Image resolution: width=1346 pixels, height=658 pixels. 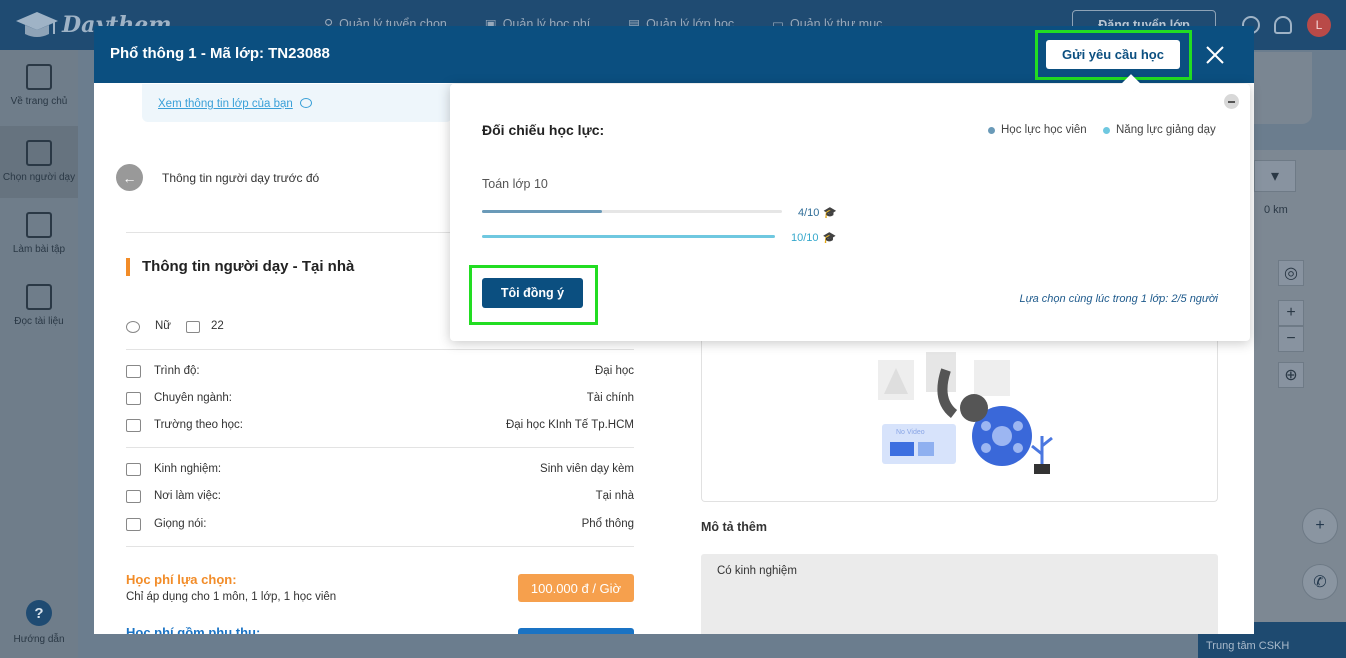 What do you see at coordinates (297, 103) in the screenshot?
I see `class-info-strip: Xem thông tin lớp của bạn` at bounding box center [297, 103].